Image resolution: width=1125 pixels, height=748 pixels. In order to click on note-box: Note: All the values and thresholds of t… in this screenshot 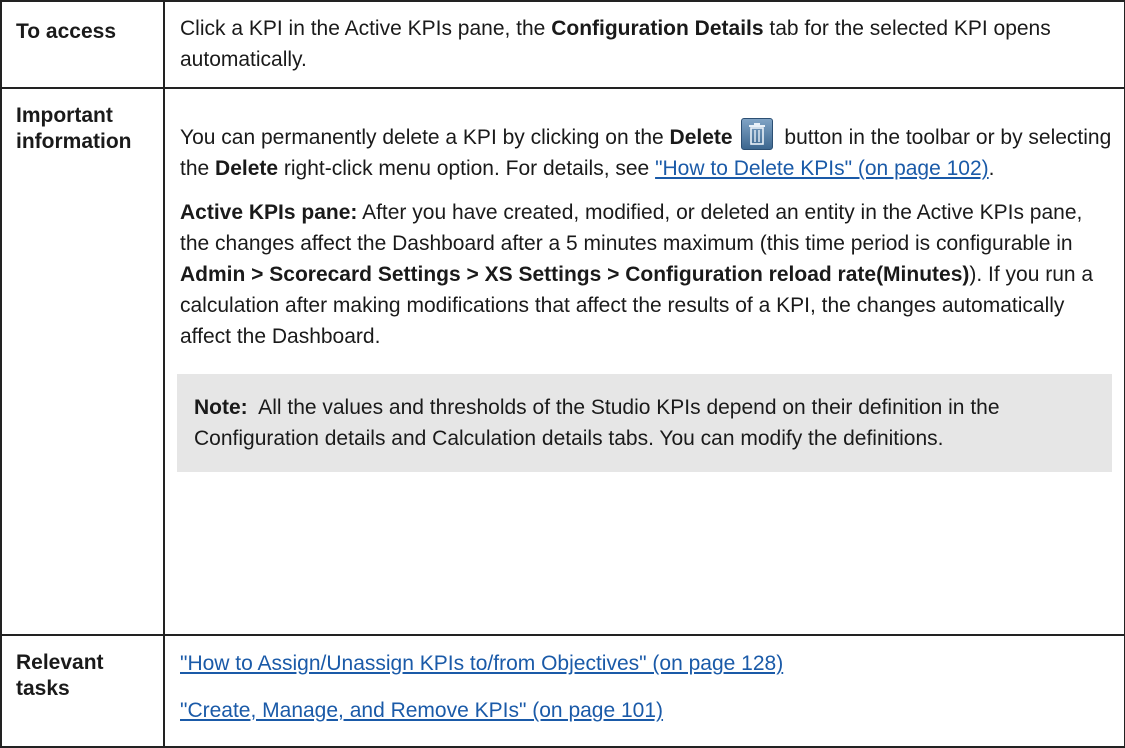, I will do `click(644, 423)`.